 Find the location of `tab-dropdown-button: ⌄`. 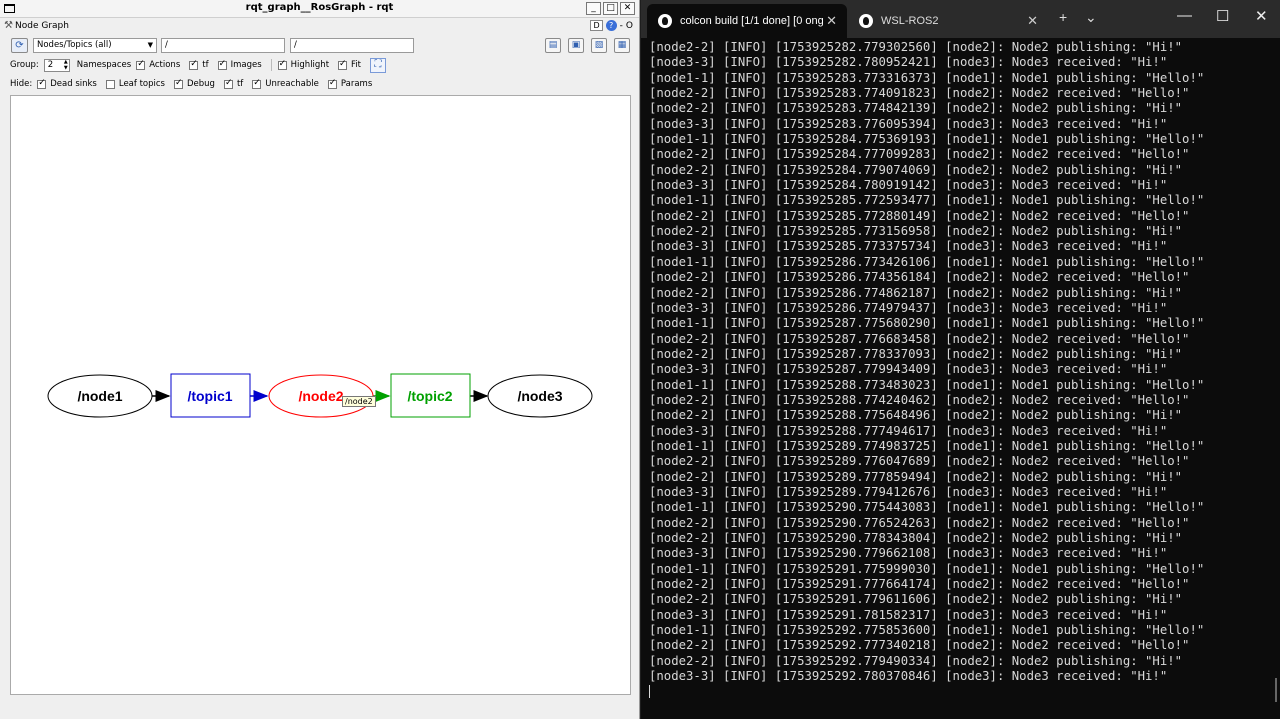

tab-dropdown-button: ⌄ is located at coordinates (1091, 17).